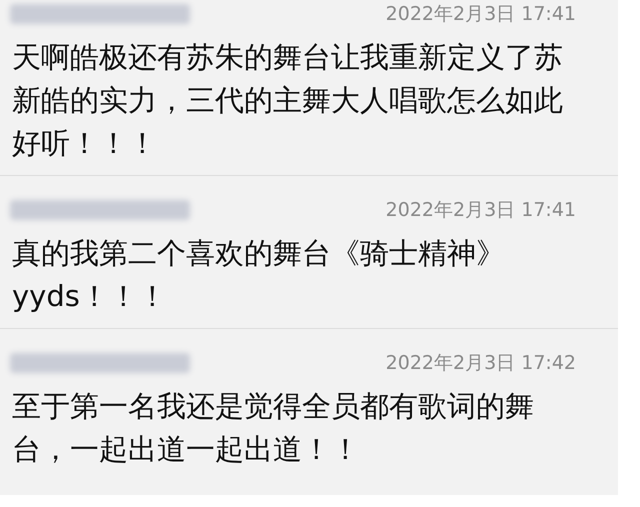  I want to click on comment-text-line: 天啊皓极还有苏朱的舞台让我重新定义了苏, so click(287, 57).